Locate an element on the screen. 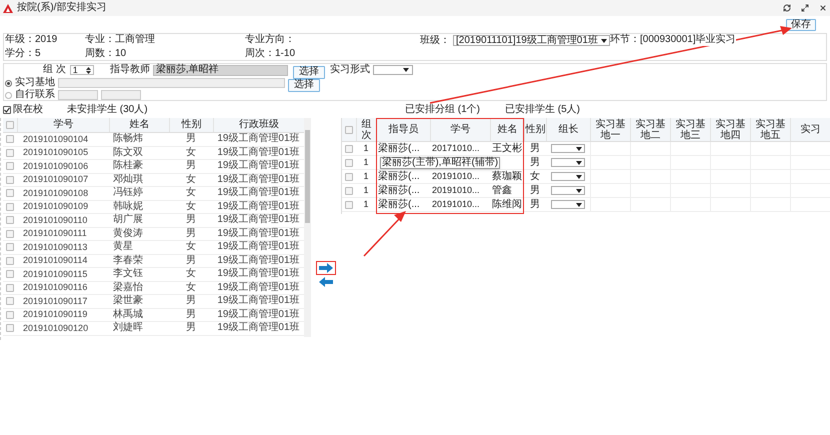 This screenshot has height=435, width=830. close-icon is located at coordinates (823, 8).